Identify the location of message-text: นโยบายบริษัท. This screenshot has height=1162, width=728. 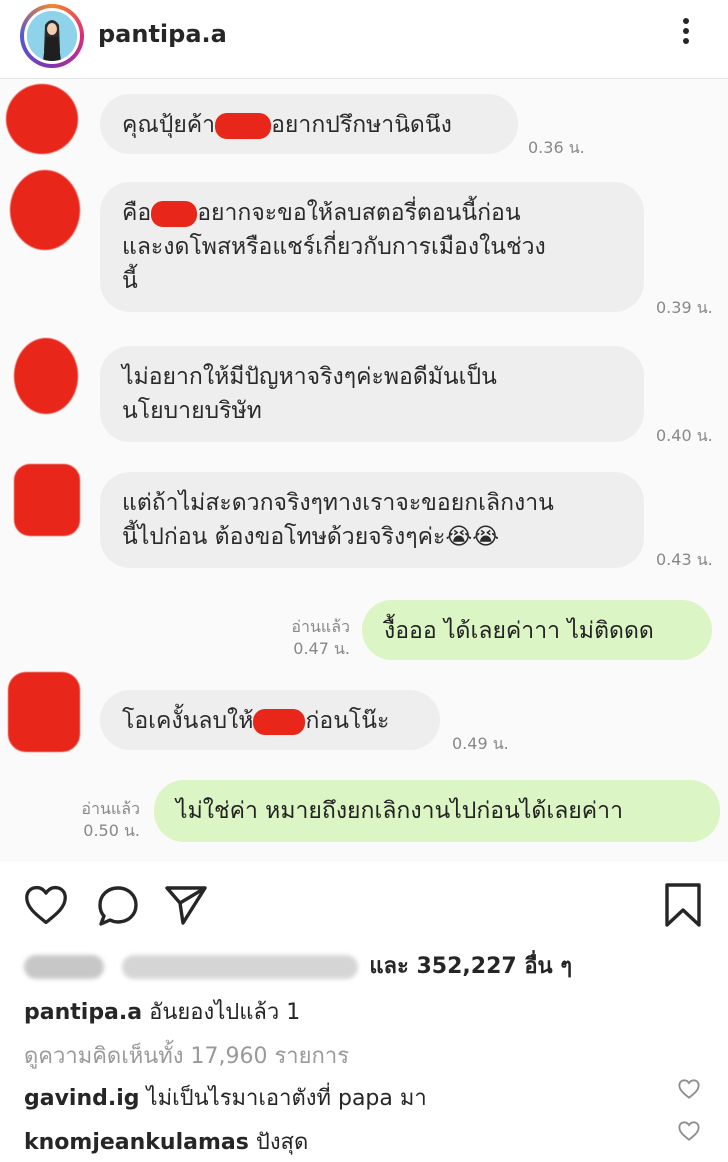
(192, 411).